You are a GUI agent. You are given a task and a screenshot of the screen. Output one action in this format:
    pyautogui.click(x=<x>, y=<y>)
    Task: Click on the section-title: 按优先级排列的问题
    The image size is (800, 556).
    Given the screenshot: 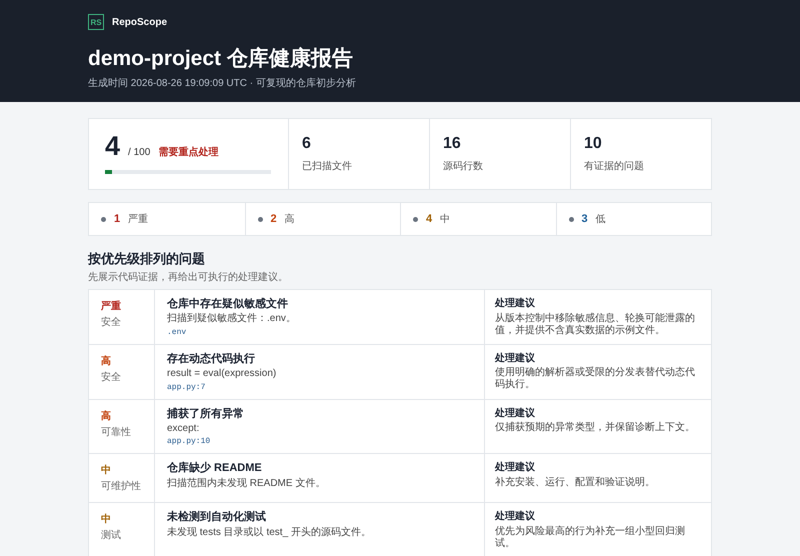 What is the action you would take?
    pyautogui.click(x=147, y=259)
    